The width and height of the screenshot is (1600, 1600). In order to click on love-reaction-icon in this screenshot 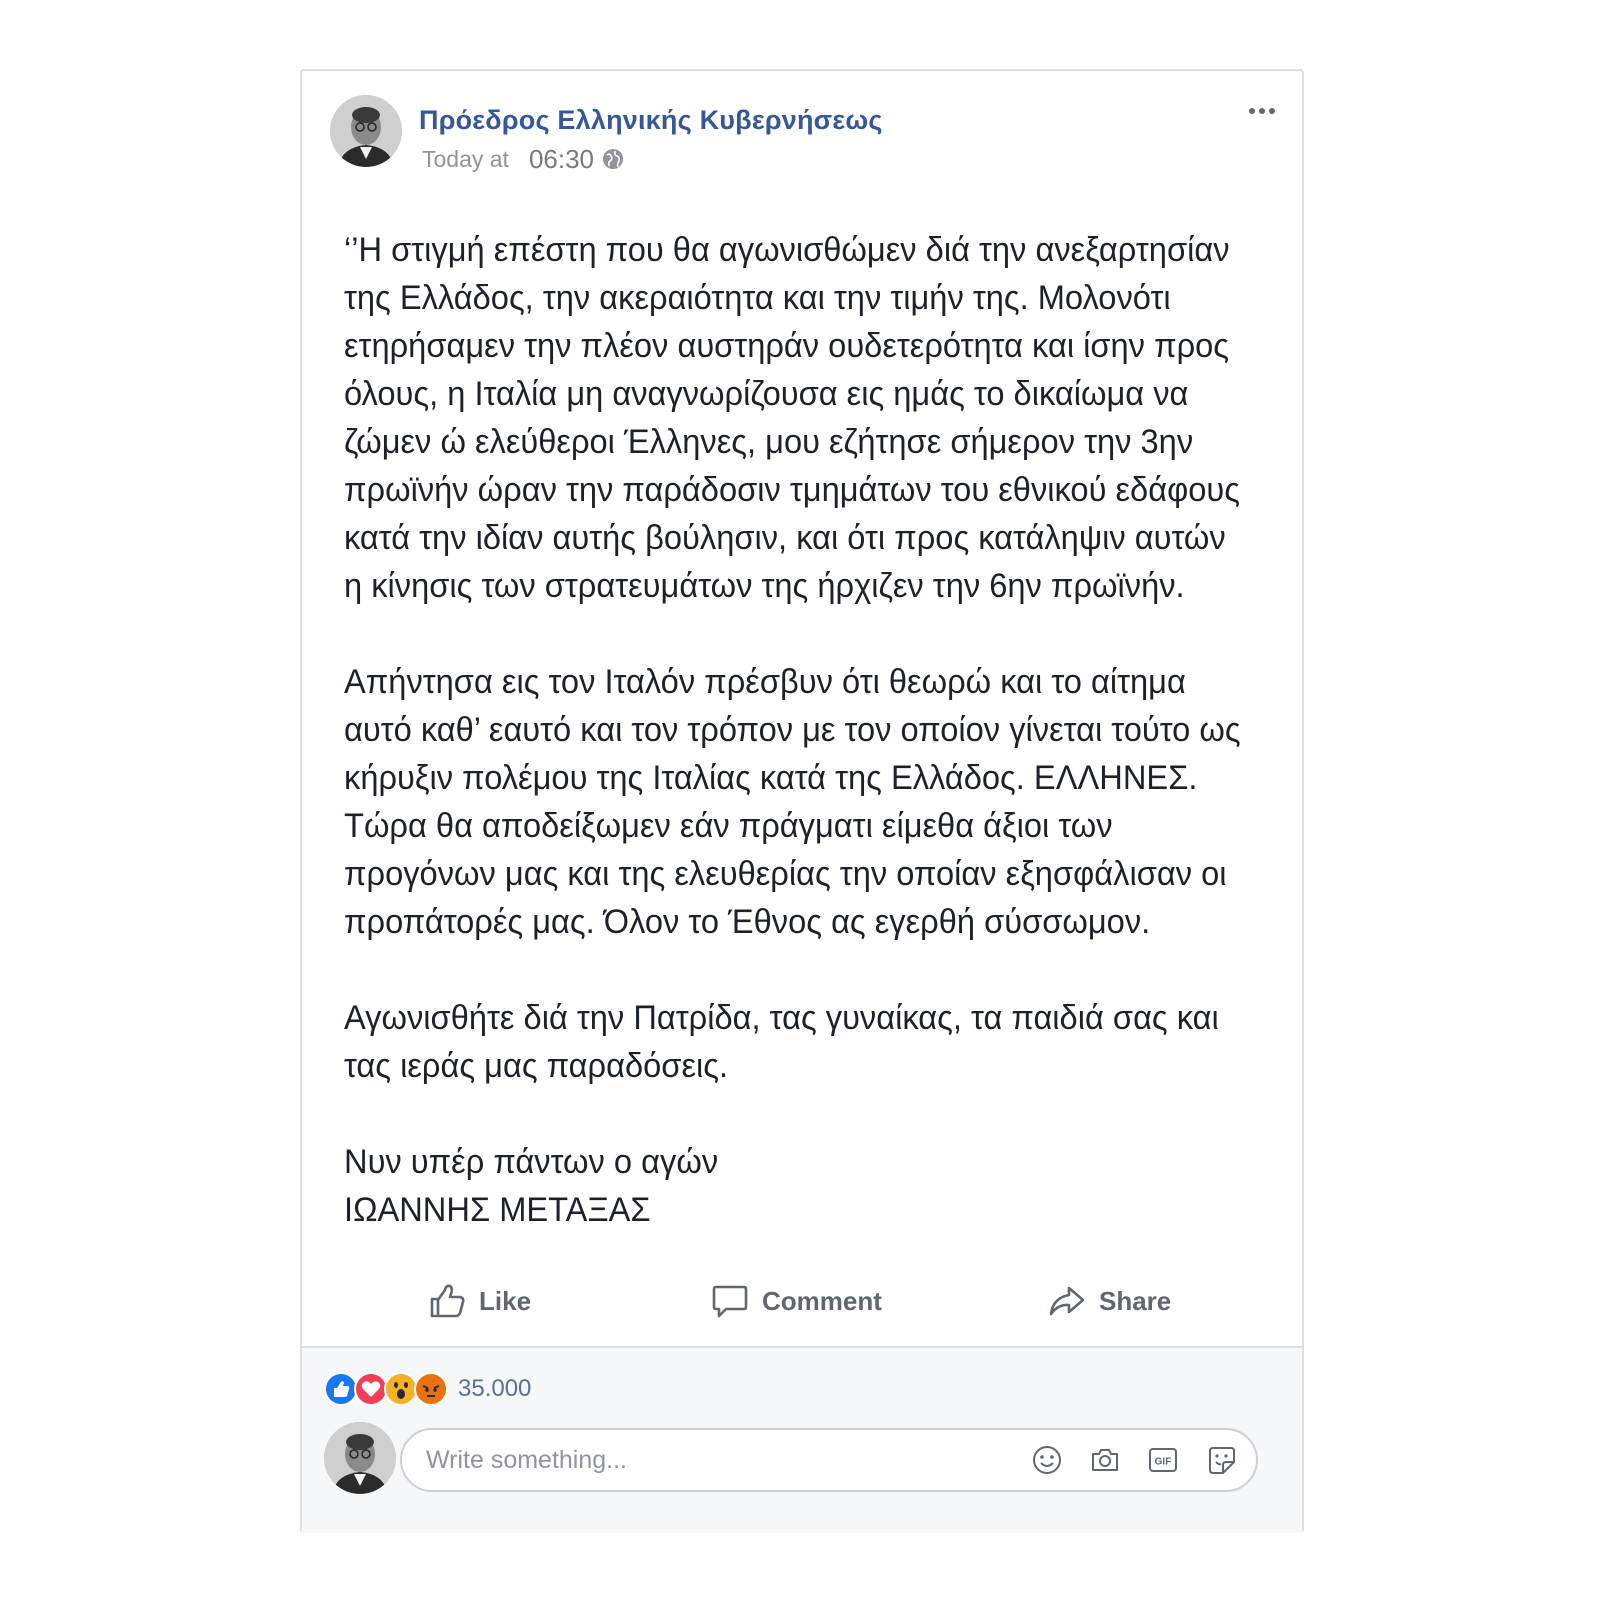, I will do `click(371, 1389)`.